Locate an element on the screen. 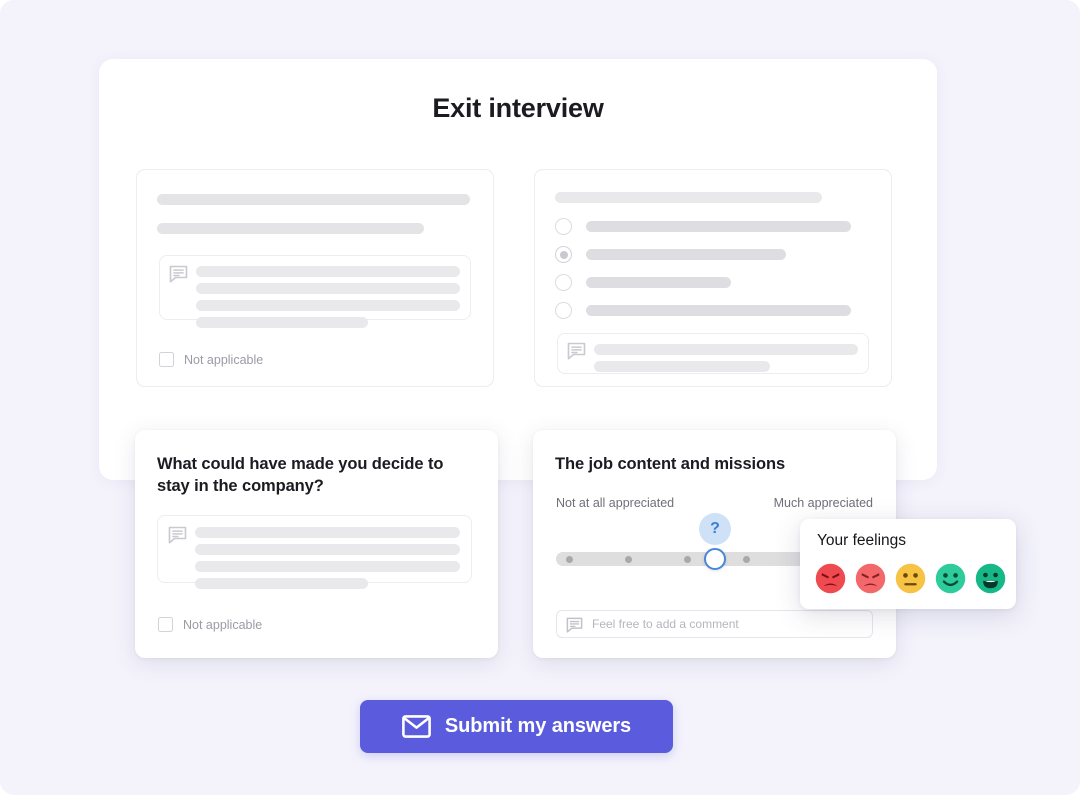 This screenshot has width=1080, height=795. submit-button-label: Submit my answers is located at coordinates (538, 726).